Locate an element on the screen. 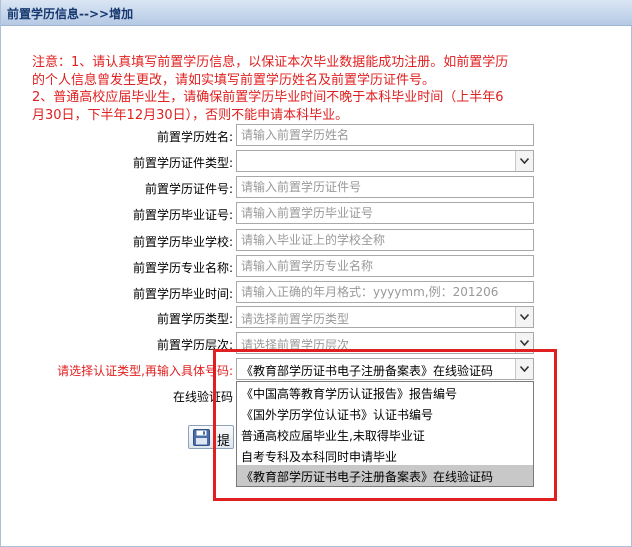  dropdown-option: 自考专科及本科同时申请毕业 is located at coordinates (385, 455).